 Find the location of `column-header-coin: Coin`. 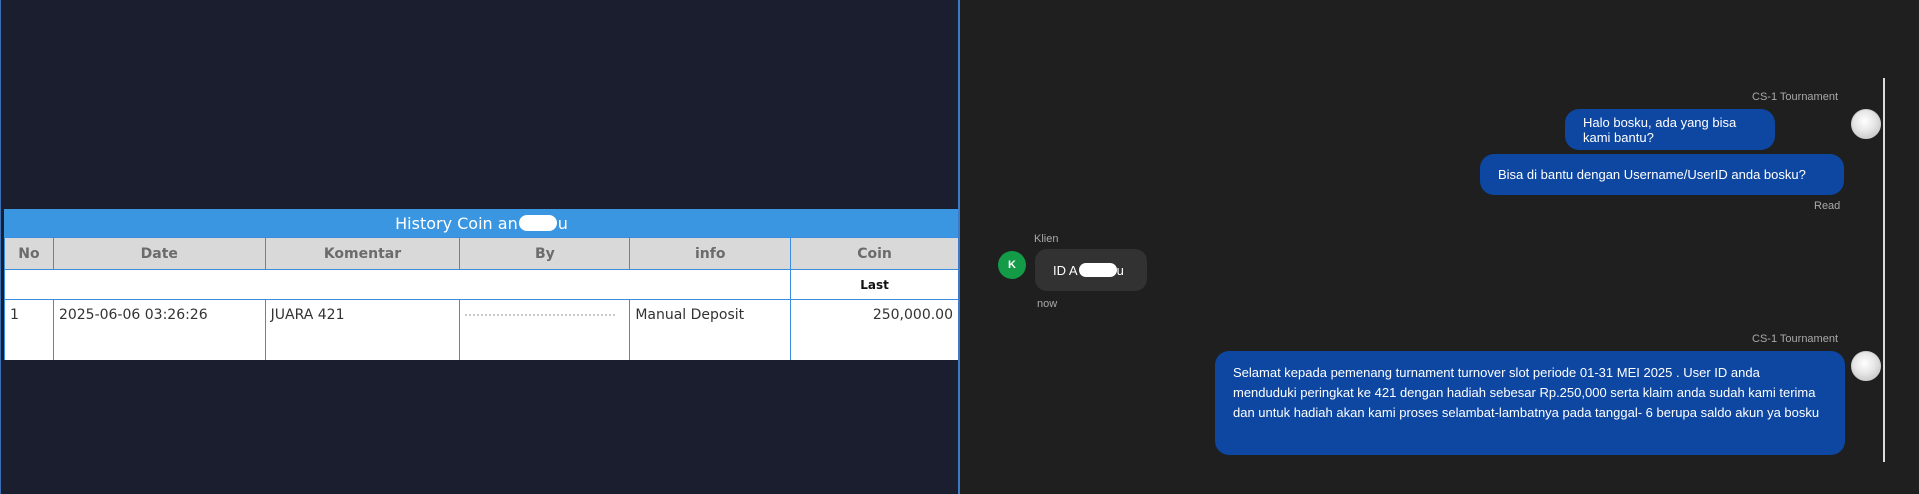

column-header-coin: Coin is located at coordinates (874, 253).